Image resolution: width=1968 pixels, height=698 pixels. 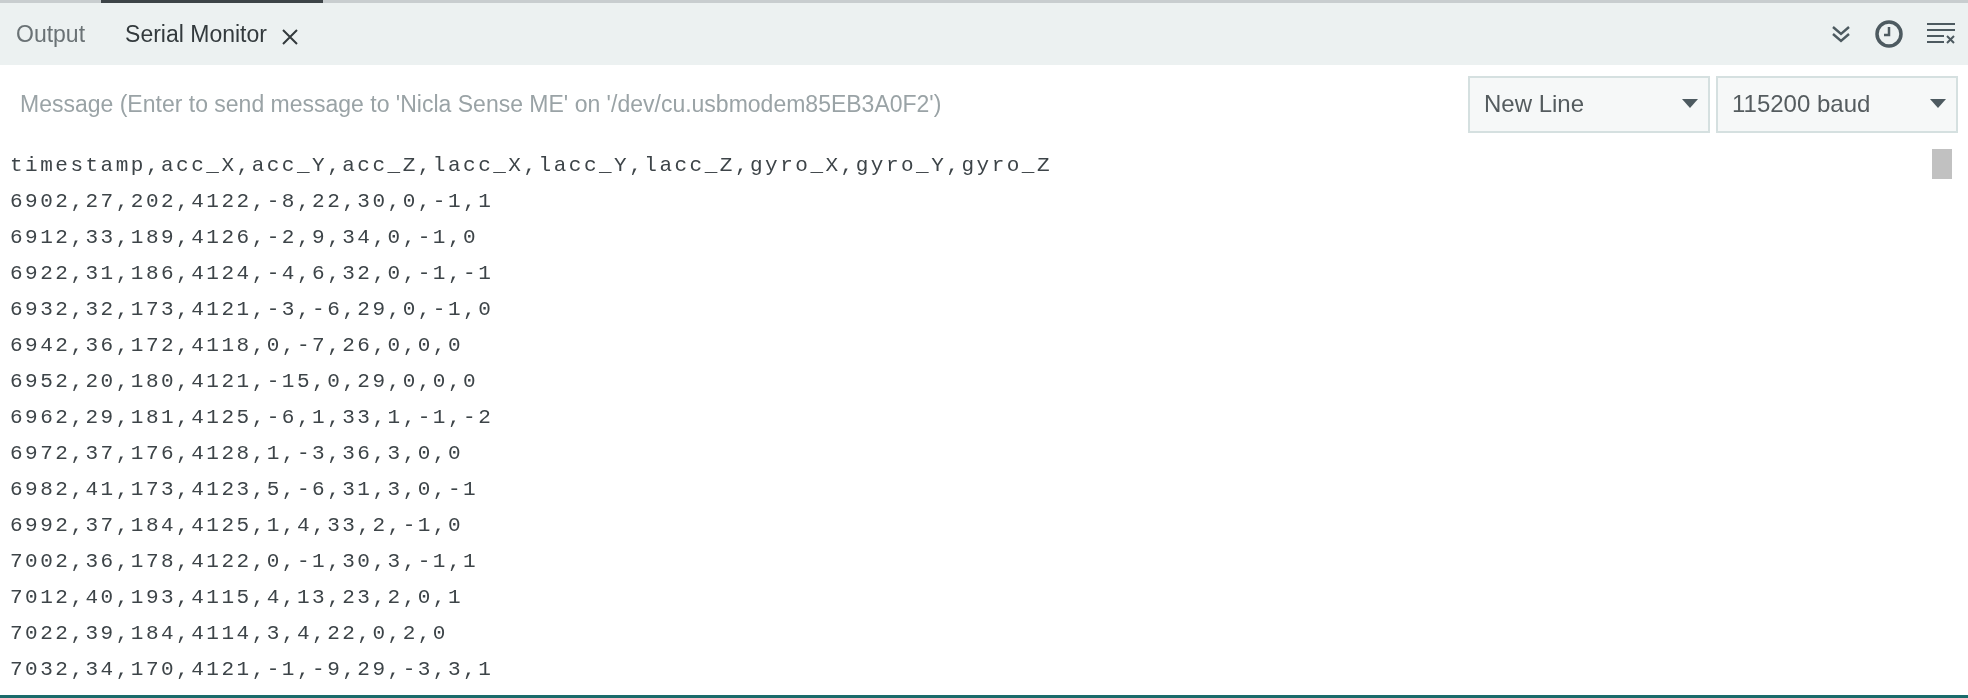 What do you see at coordinates (252, 202) in the screenshot?
I see `output-line: 6902,27,202,4122,-8,22,30,0,-1,1` at bounding box center [252, 202].